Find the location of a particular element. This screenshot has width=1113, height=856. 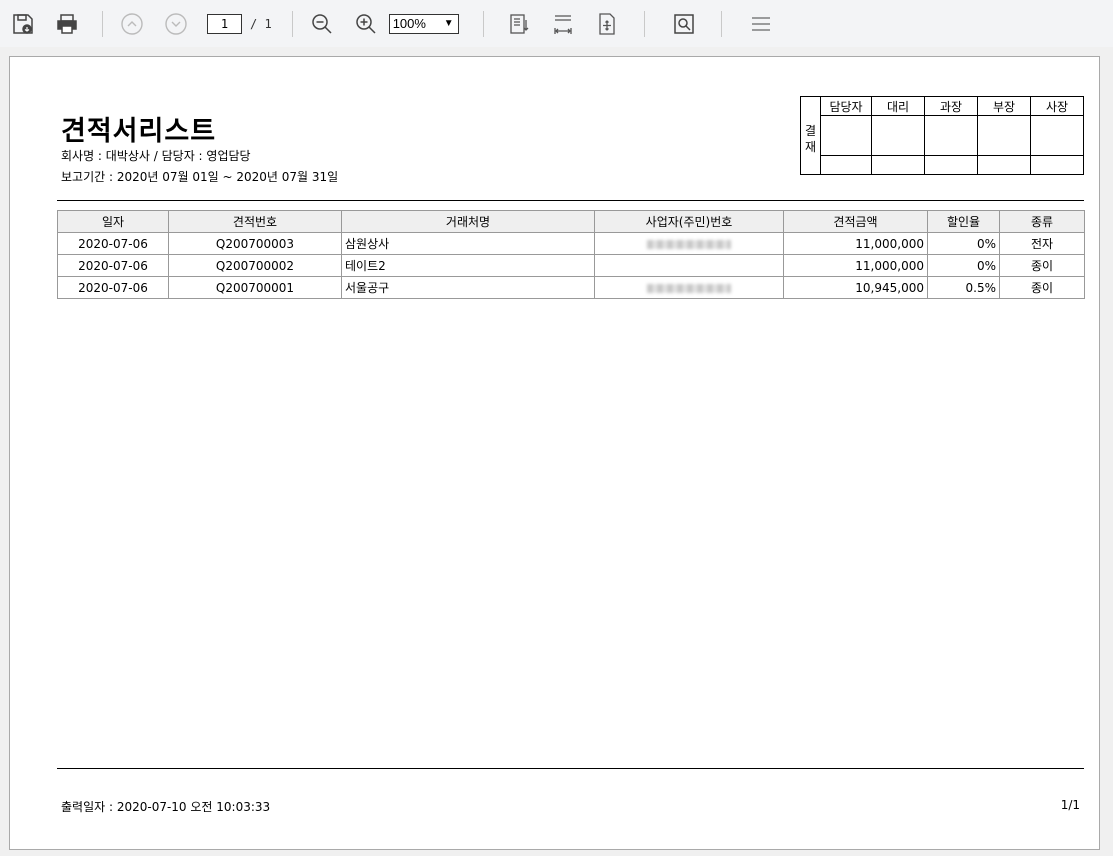

column-header: 견적금액 is located at coordinates (855, 221).